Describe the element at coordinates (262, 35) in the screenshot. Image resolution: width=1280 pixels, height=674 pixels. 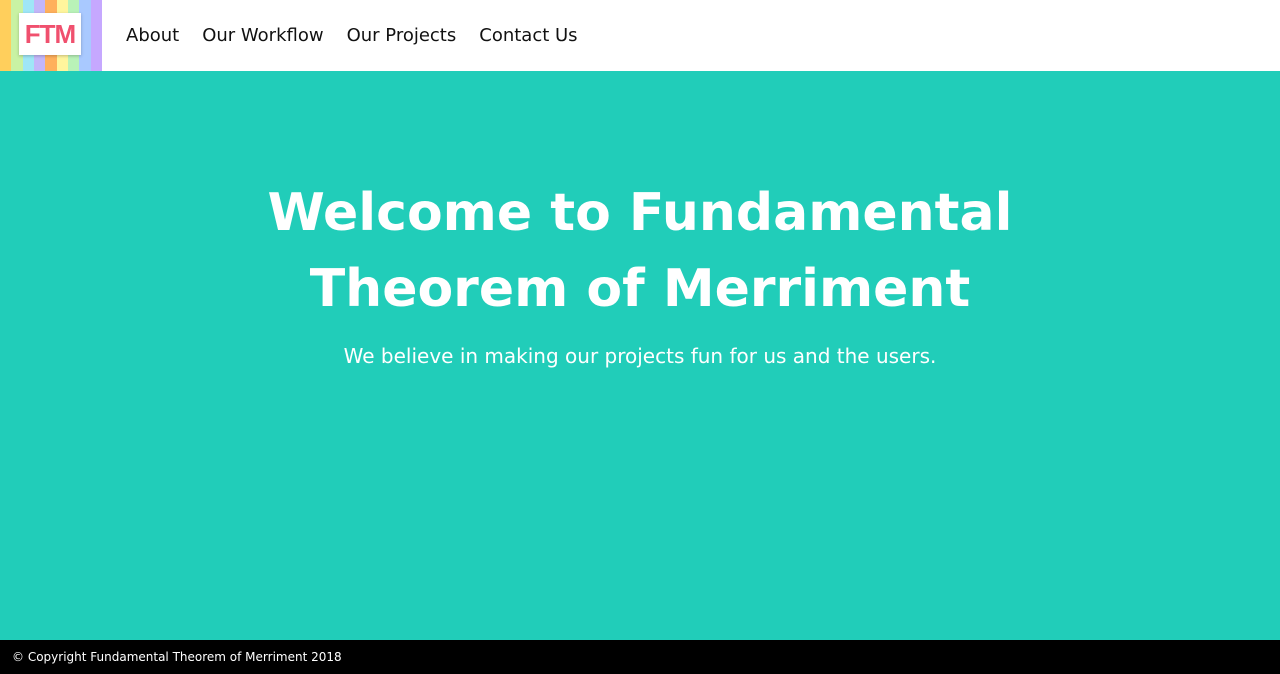
I see `nav-link-our-workflow: Our Workflow` at that location.